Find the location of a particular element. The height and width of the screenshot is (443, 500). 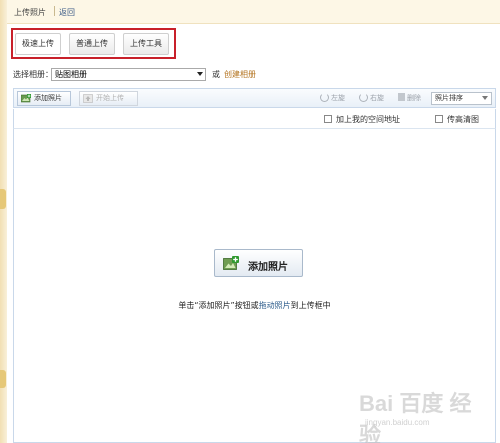

add-address-checkbox is located at coordinates (328, 119).